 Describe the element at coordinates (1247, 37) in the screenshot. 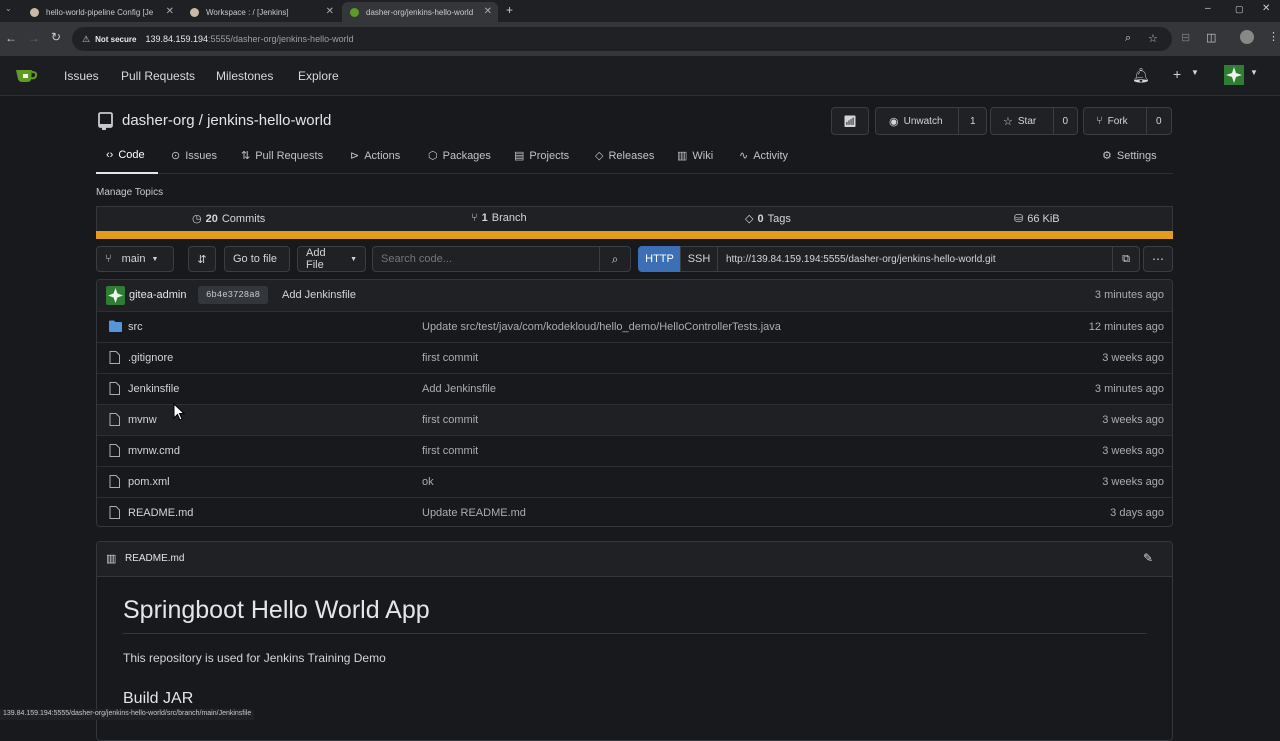

I see `profile-avatar` at that location.